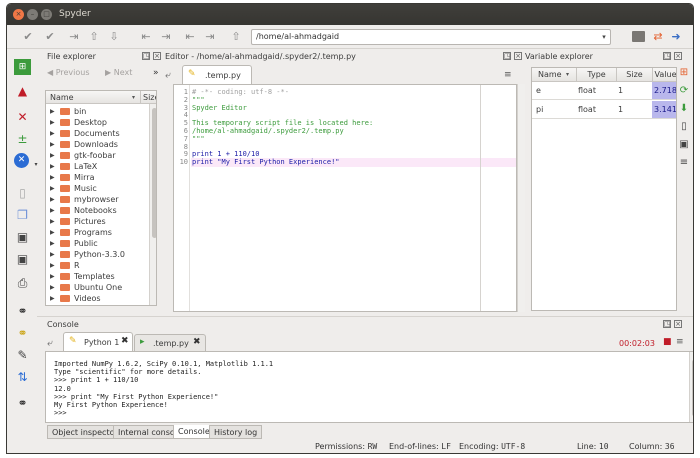 Image resolution: width=700 pixels, height=458 pixels. I want to click on list-item: ▶ Videos, so click(101, 298).